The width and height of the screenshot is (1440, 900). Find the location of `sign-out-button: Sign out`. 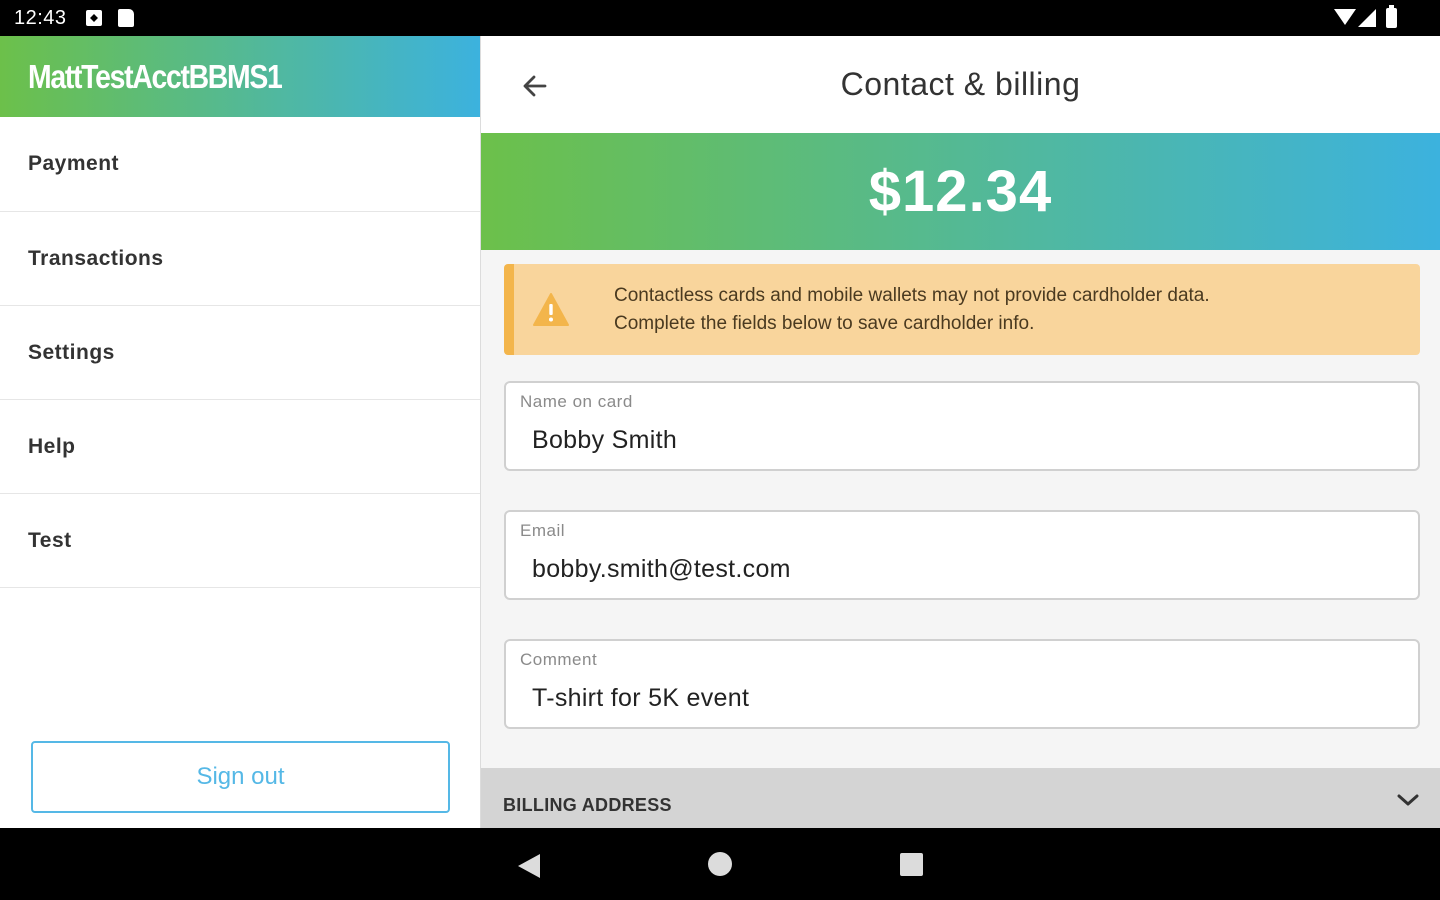

sign-out-button: Sign out is located at coordinates (240, 777).